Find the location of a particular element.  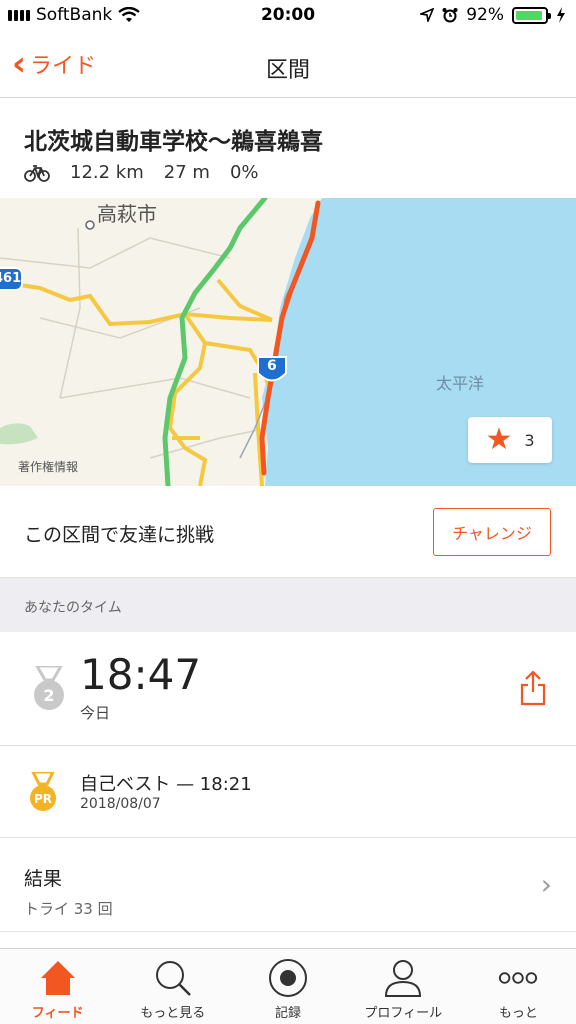

more-icon is located at coordinates (518, 978).